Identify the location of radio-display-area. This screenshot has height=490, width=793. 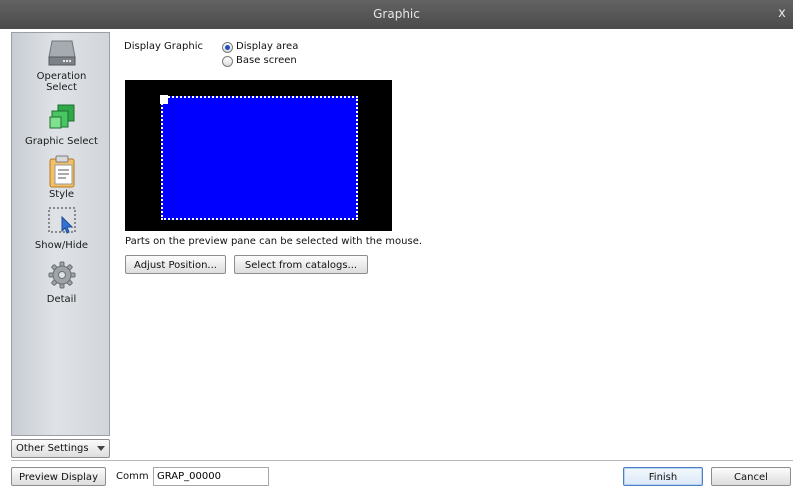
(227, 47).